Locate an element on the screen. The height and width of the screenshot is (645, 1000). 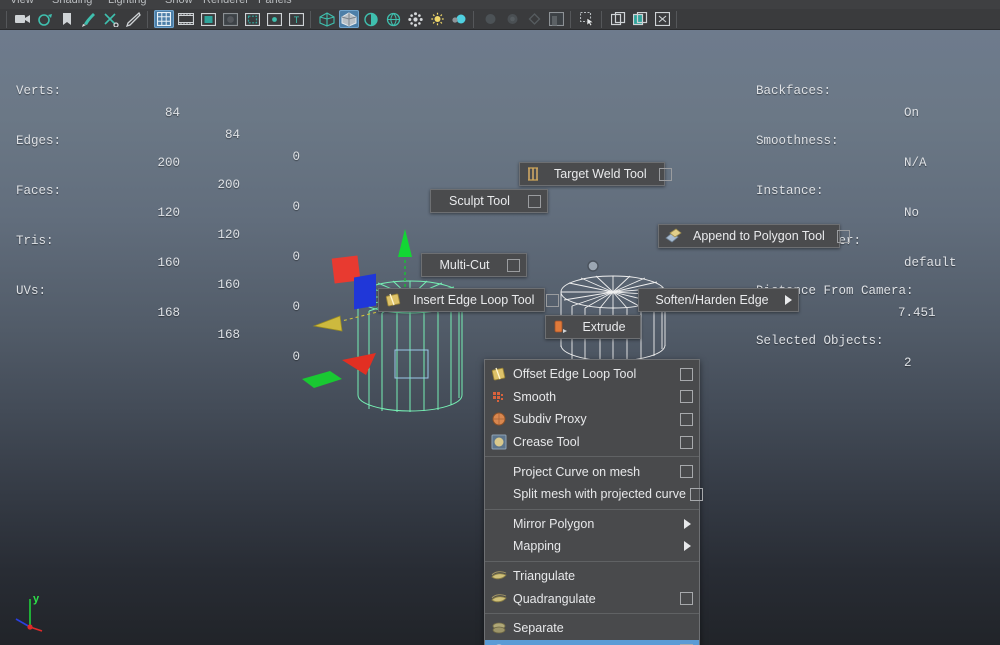
use-all-lights-icon is located at coordinates (415, 19).